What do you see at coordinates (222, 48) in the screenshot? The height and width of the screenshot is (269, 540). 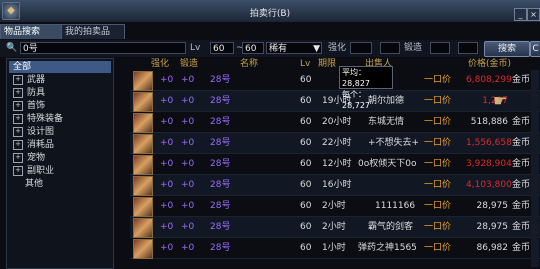 I see `level-min-input: 60` at bounding box center [222, 48].